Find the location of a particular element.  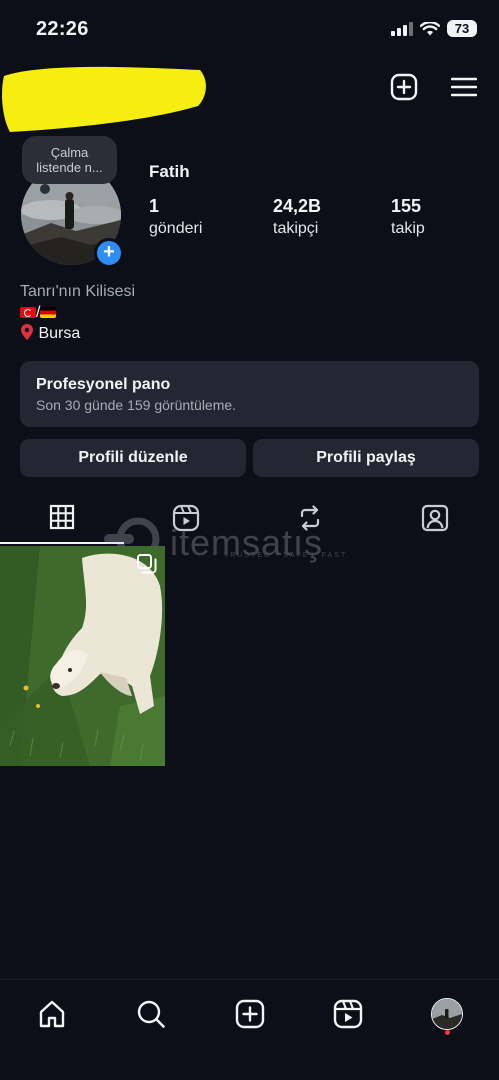

note-line-1: Çalma is located at coordinates (69, 152).